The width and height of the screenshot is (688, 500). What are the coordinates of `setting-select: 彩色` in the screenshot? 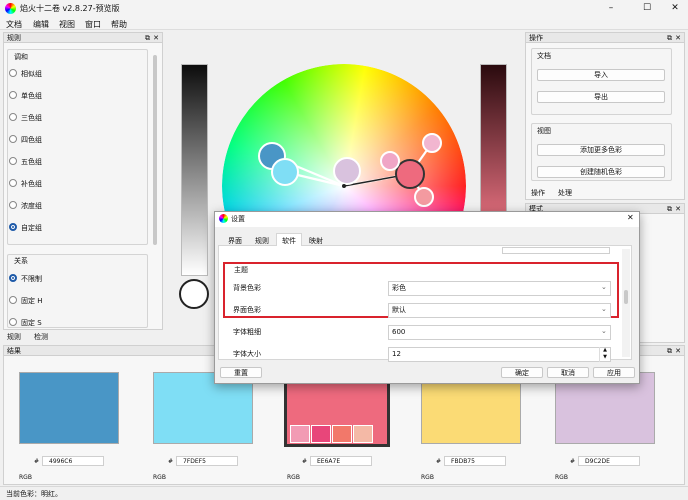 It's located at (499, 288).